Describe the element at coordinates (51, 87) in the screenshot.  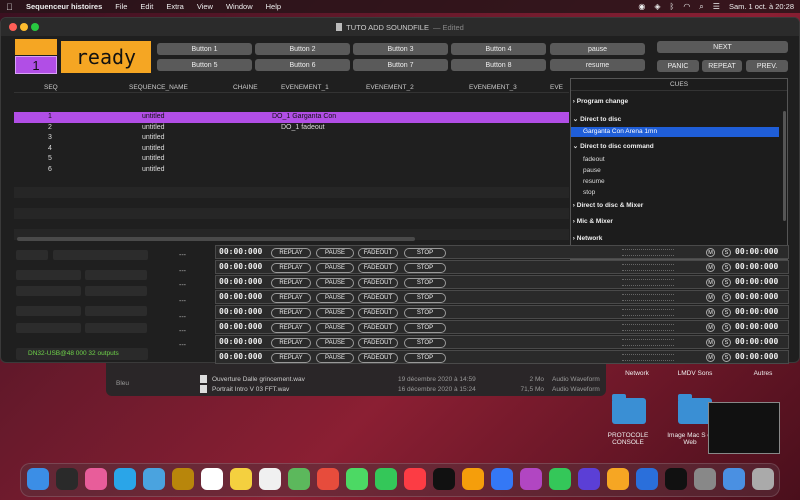
I see `col-seq: SEQ` at that location.